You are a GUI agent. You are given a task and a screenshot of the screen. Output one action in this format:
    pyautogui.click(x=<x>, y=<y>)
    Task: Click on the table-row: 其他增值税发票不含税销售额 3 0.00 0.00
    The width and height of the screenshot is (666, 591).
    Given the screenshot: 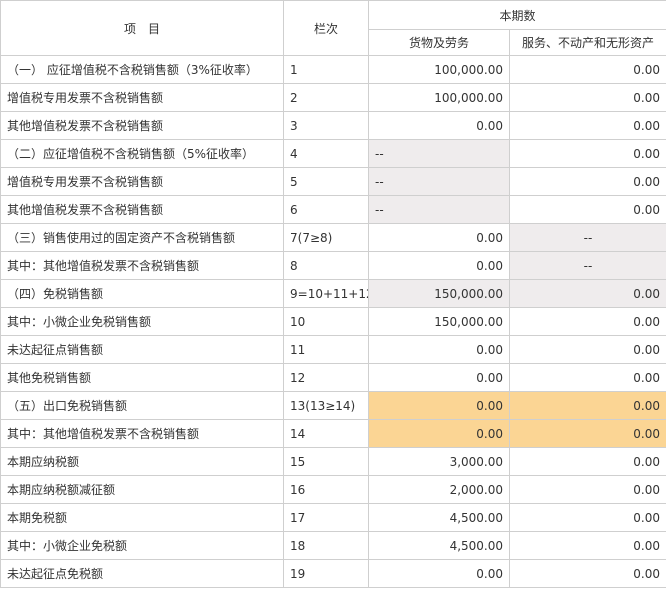 What is the action you would take?
    pyautogui.click(x=333, y=125)
    